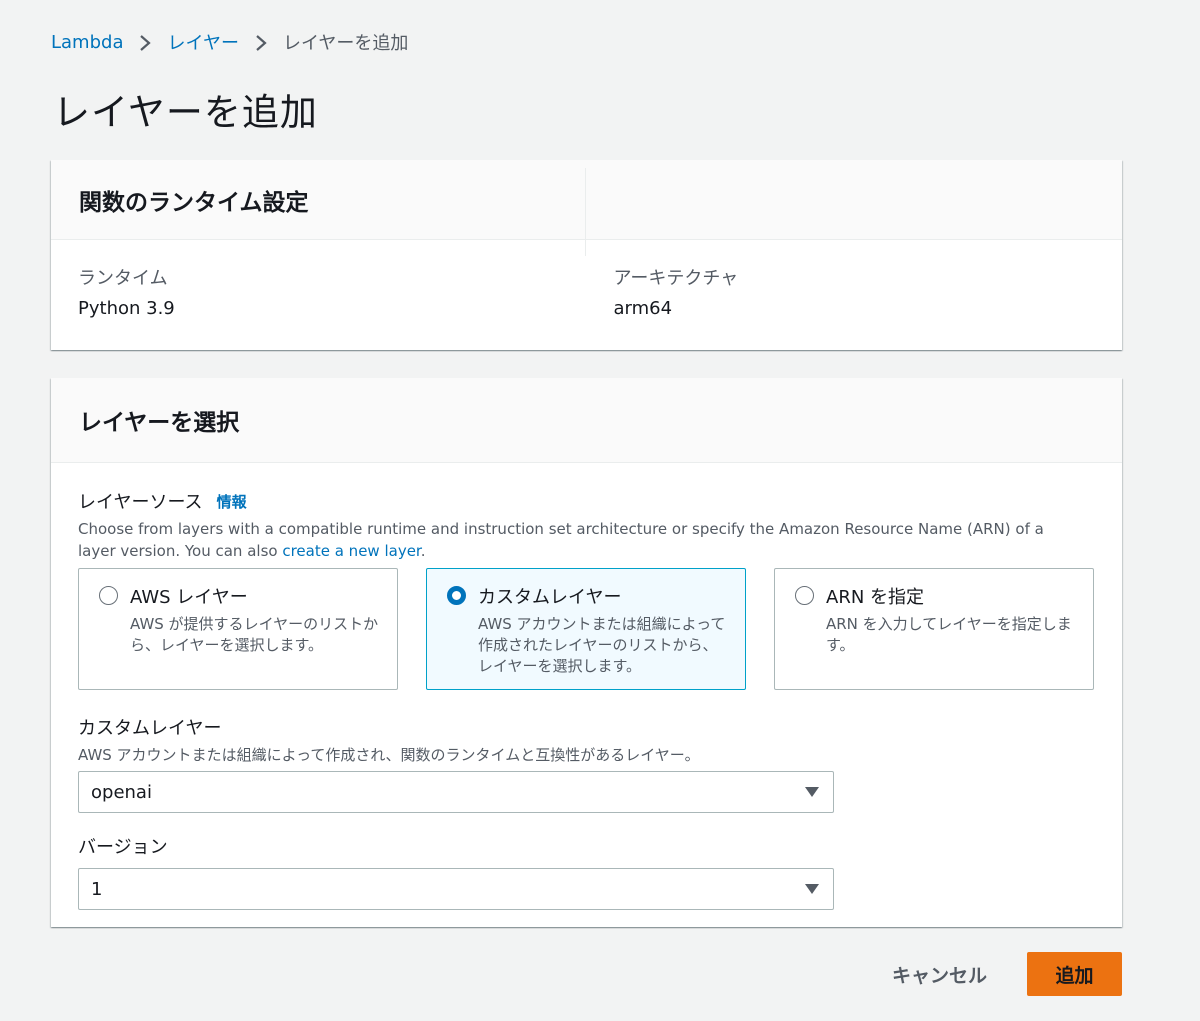 This screenshot has height=1021, width=1200. I want to click on custom-layer-value: openai, so click(121, 792).